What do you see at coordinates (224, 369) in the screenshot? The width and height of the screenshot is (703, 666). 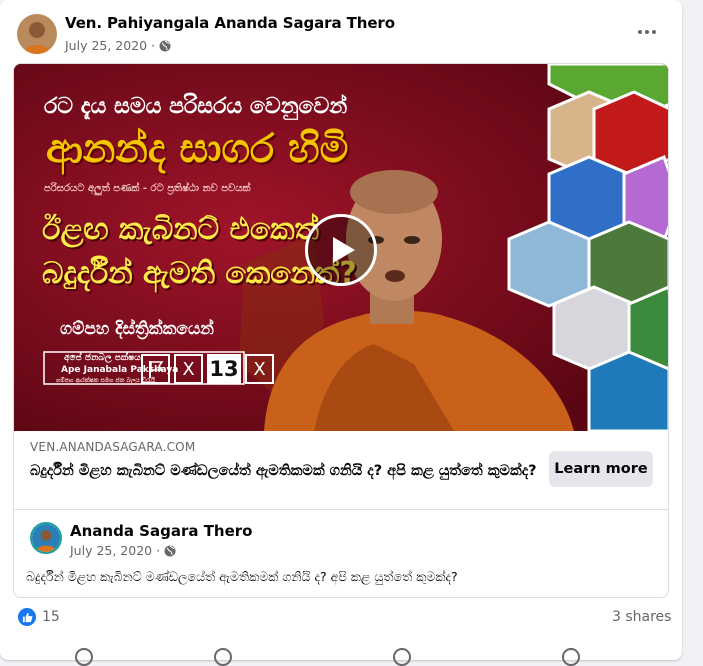 I see `ballot-number: 13` at bounding box center [224, 369].